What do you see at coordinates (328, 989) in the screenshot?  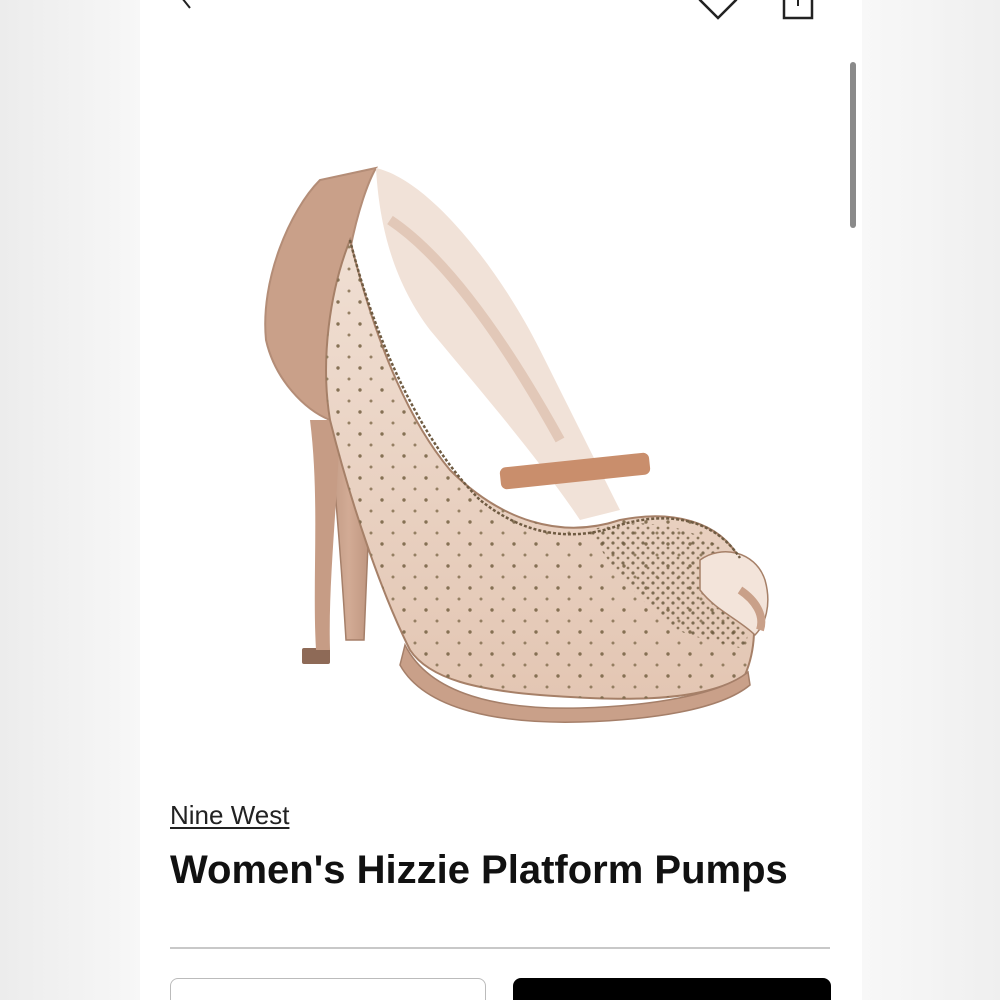 I see `secondary-action-button` at bounding box center [328, 989].